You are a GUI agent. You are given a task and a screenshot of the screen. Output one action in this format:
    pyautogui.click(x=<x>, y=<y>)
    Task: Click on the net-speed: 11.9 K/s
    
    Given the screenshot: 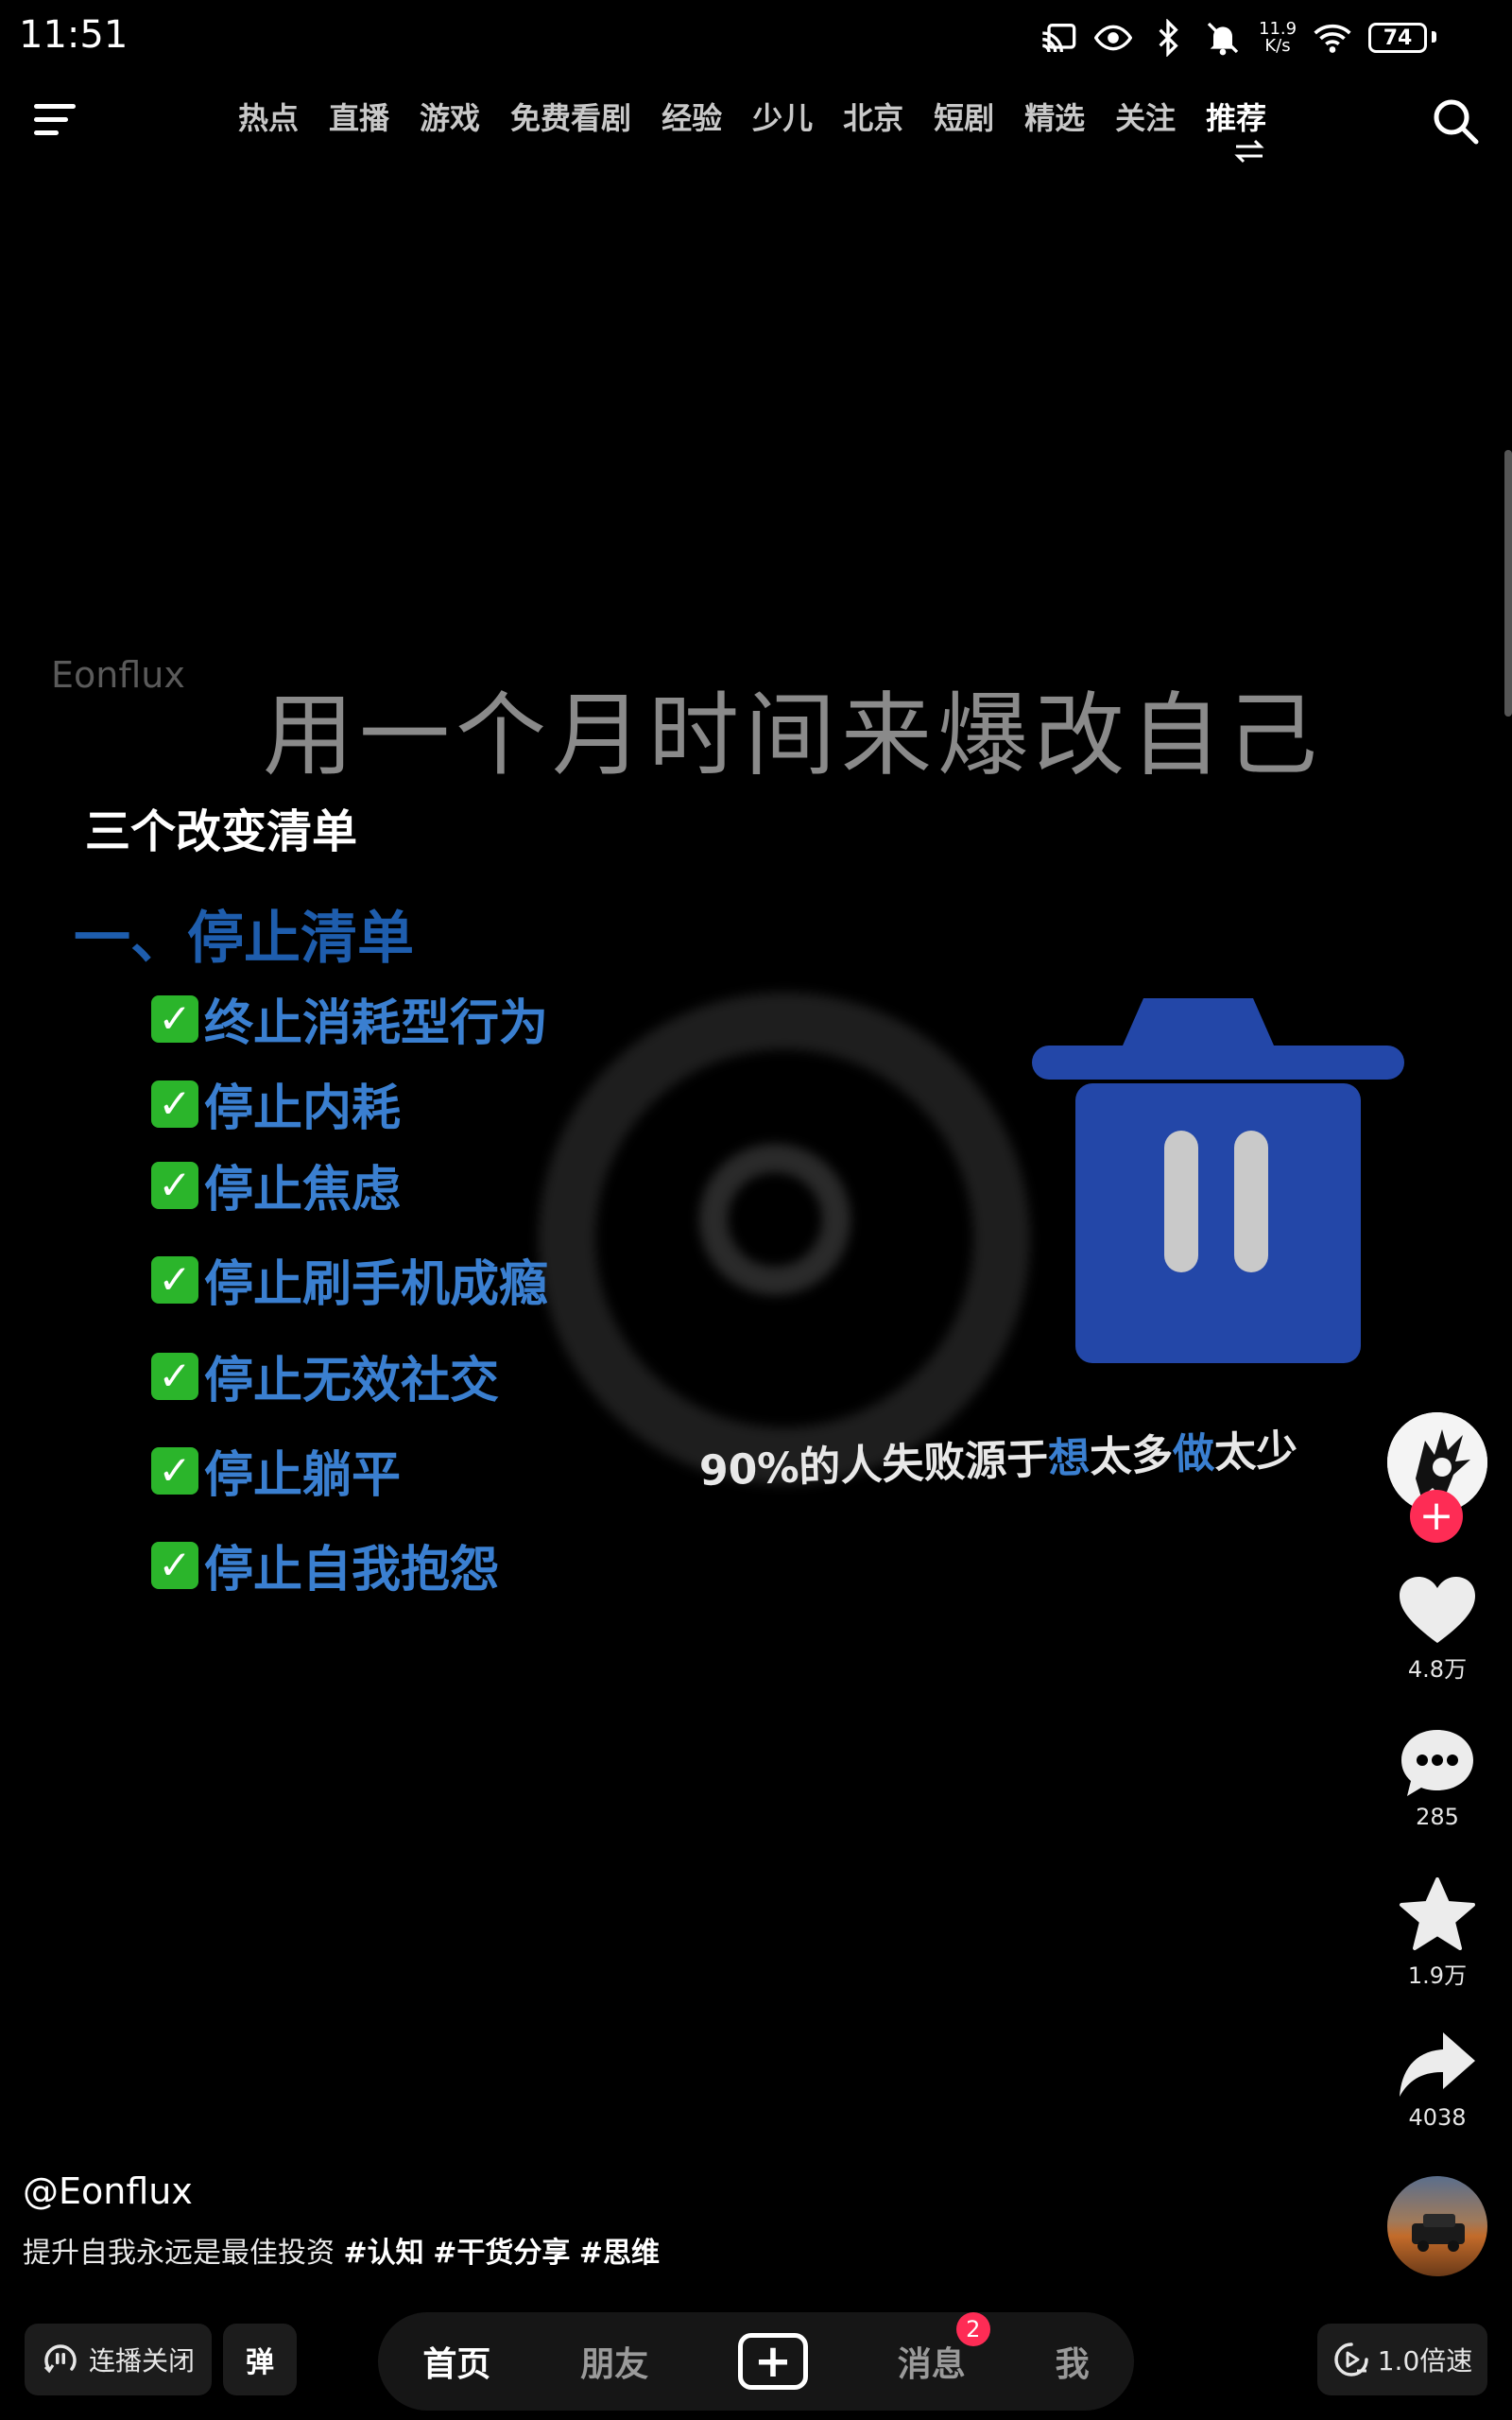 What is the action you would take?
    pyautogui.click(x=1278, y=38)
    